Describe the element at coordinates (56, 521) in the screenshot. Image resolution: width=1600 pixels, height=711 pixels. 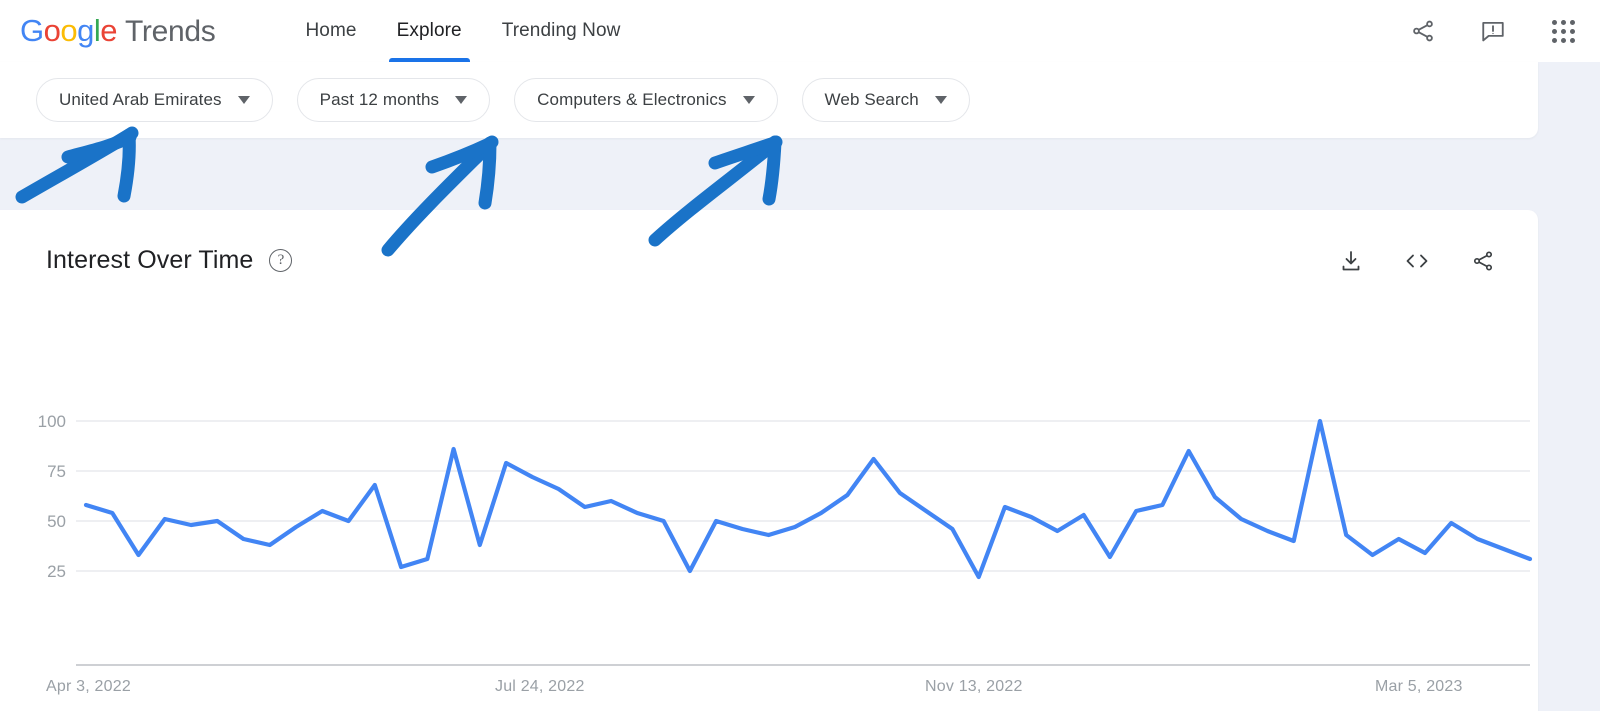
I see `y-tick-label: 50` at that location.